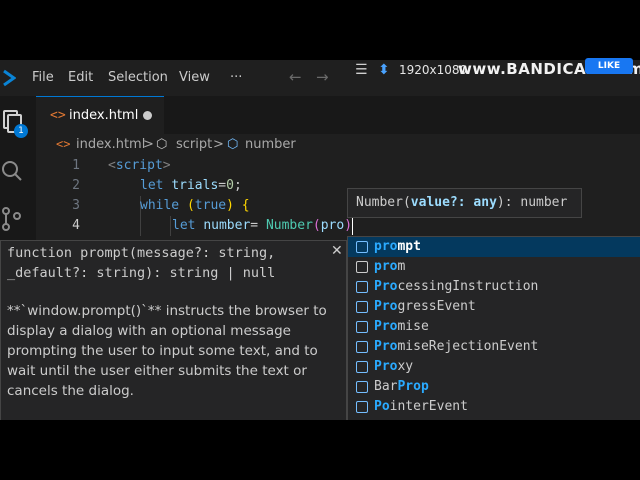 This screenshot has width=640, height=480. Describe the element at coordinates (464, 203) in the screenshot. I see `signature-help: Number(value?: any): number` at that location.